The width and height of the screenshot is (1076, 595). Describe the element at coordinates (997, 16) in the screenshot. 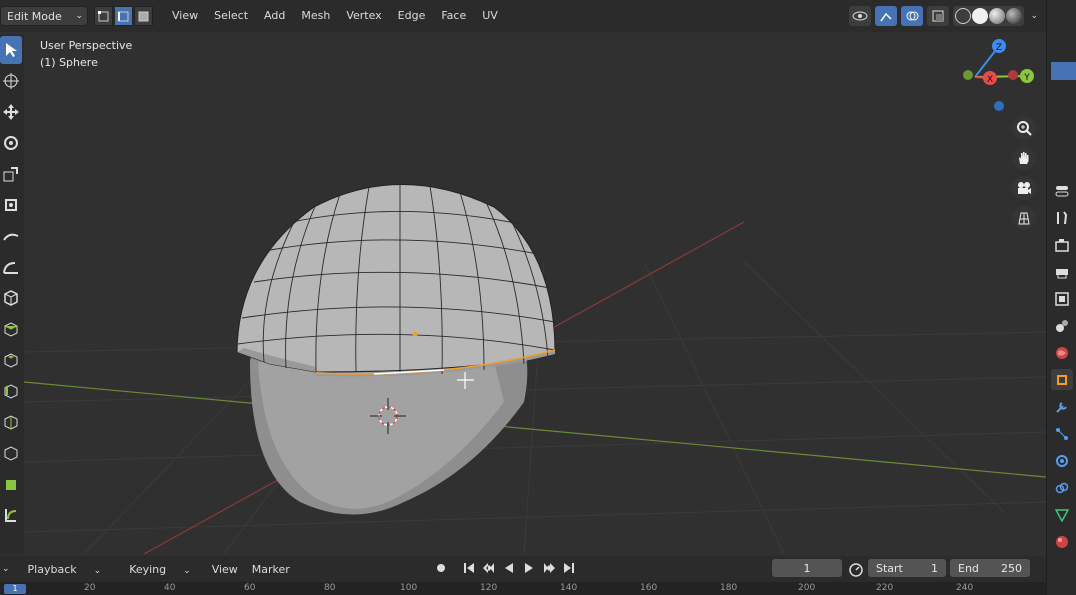

I see `material-shading-icon` at that location.